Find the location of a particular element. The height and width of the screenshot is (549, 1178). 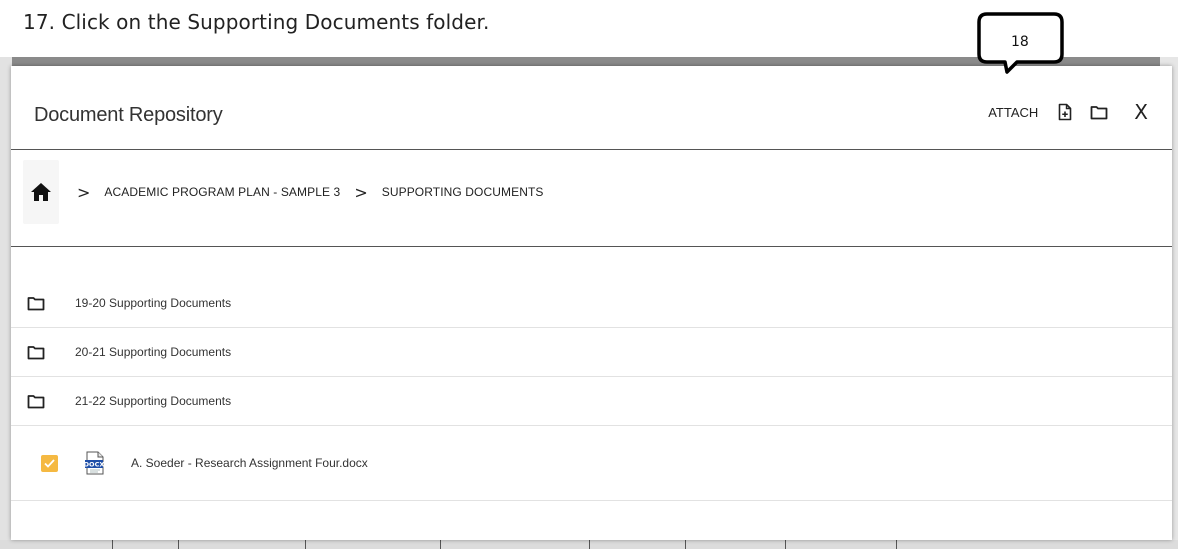

modal-title: Document Repository is located at coordinates (128, 115).